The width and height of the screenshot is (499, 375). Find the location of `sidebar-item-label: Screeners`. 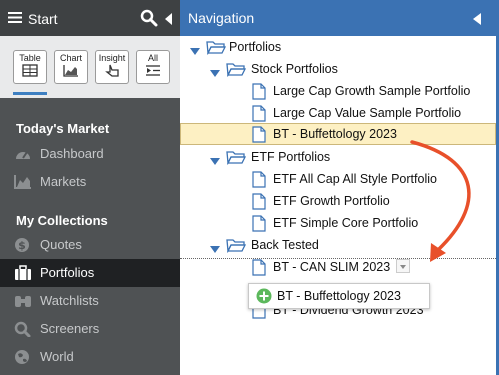

sidebar-item-label: Screeners is located at coordinates (70, 328).